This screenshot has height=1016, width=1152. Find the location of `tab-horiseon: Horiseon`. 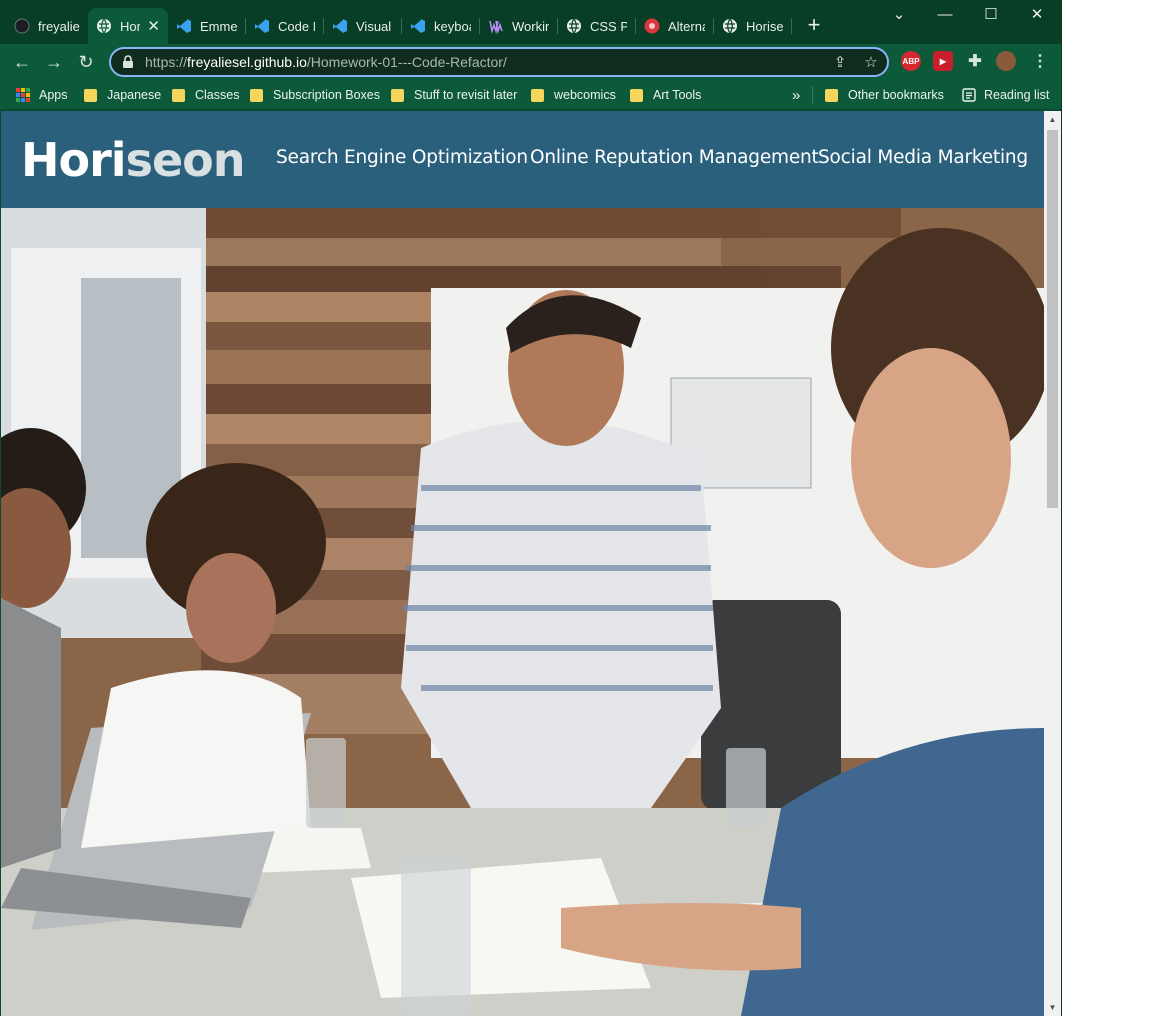

tab-horiseon: Horiseon is located at coordinates (752, 26).